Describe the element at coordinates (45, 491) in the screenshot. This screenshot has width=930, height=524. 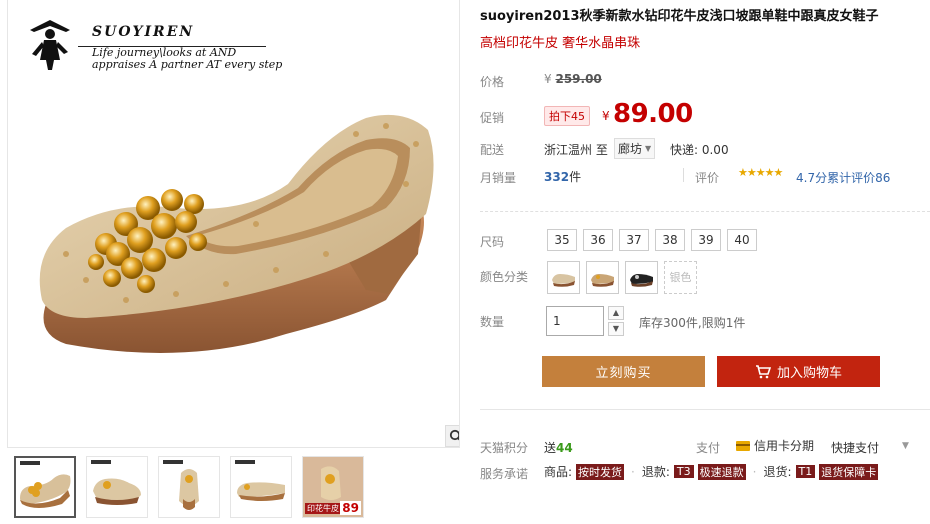
I see `thumbnail-1-image` at that location.